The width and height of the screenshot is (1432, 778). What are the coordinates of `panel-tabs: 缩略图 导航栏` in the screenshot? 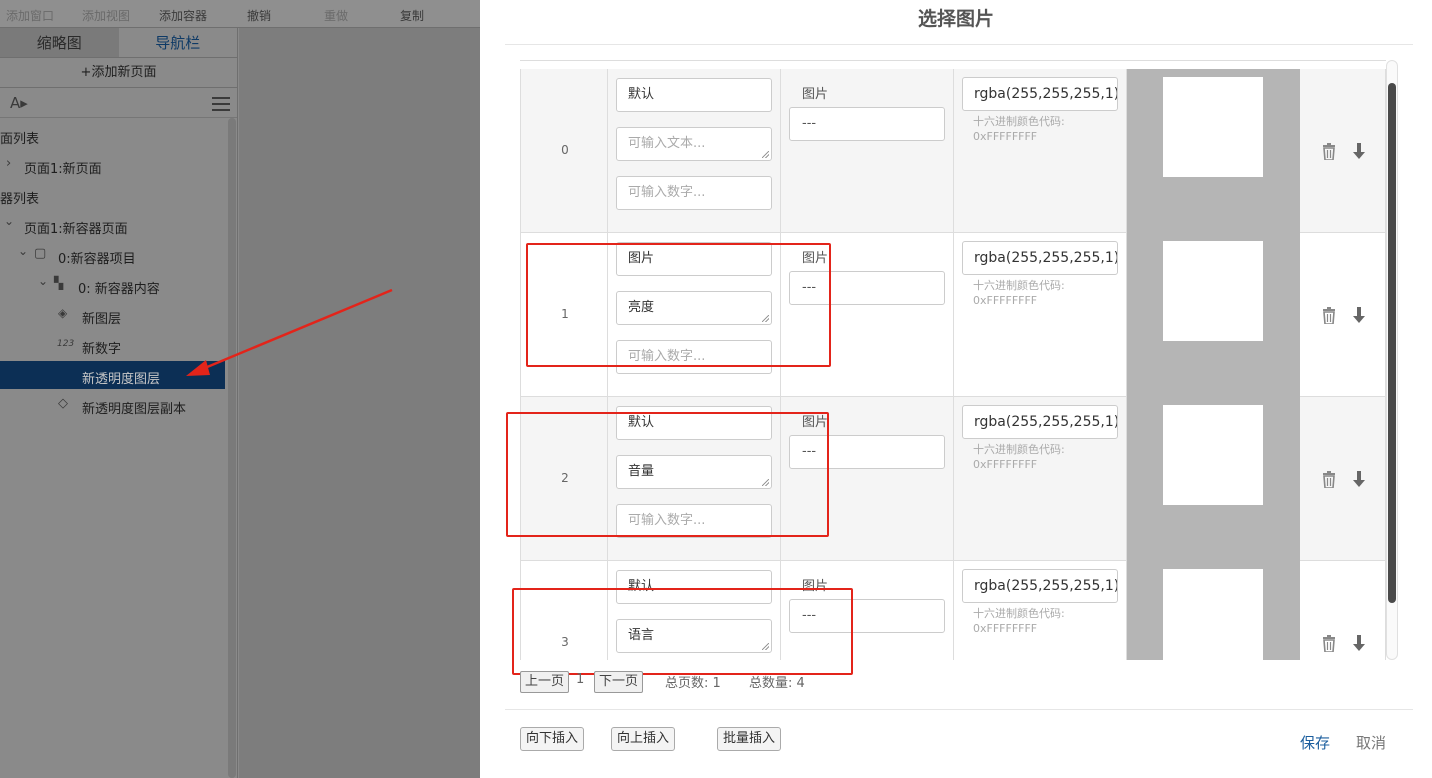 It's located at (118, 43).